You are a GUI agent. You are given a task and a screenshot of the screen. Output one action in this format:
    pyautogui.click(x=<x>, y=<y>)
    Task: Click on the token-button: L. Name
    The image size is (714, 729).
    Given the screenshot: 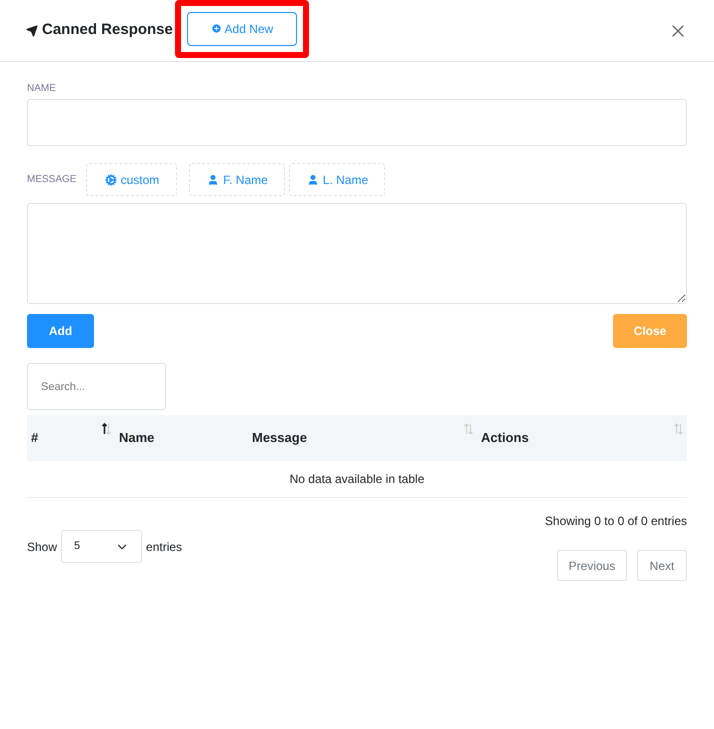 What is the action you would take?
    pyautogui.click(x=337, y=179)
    